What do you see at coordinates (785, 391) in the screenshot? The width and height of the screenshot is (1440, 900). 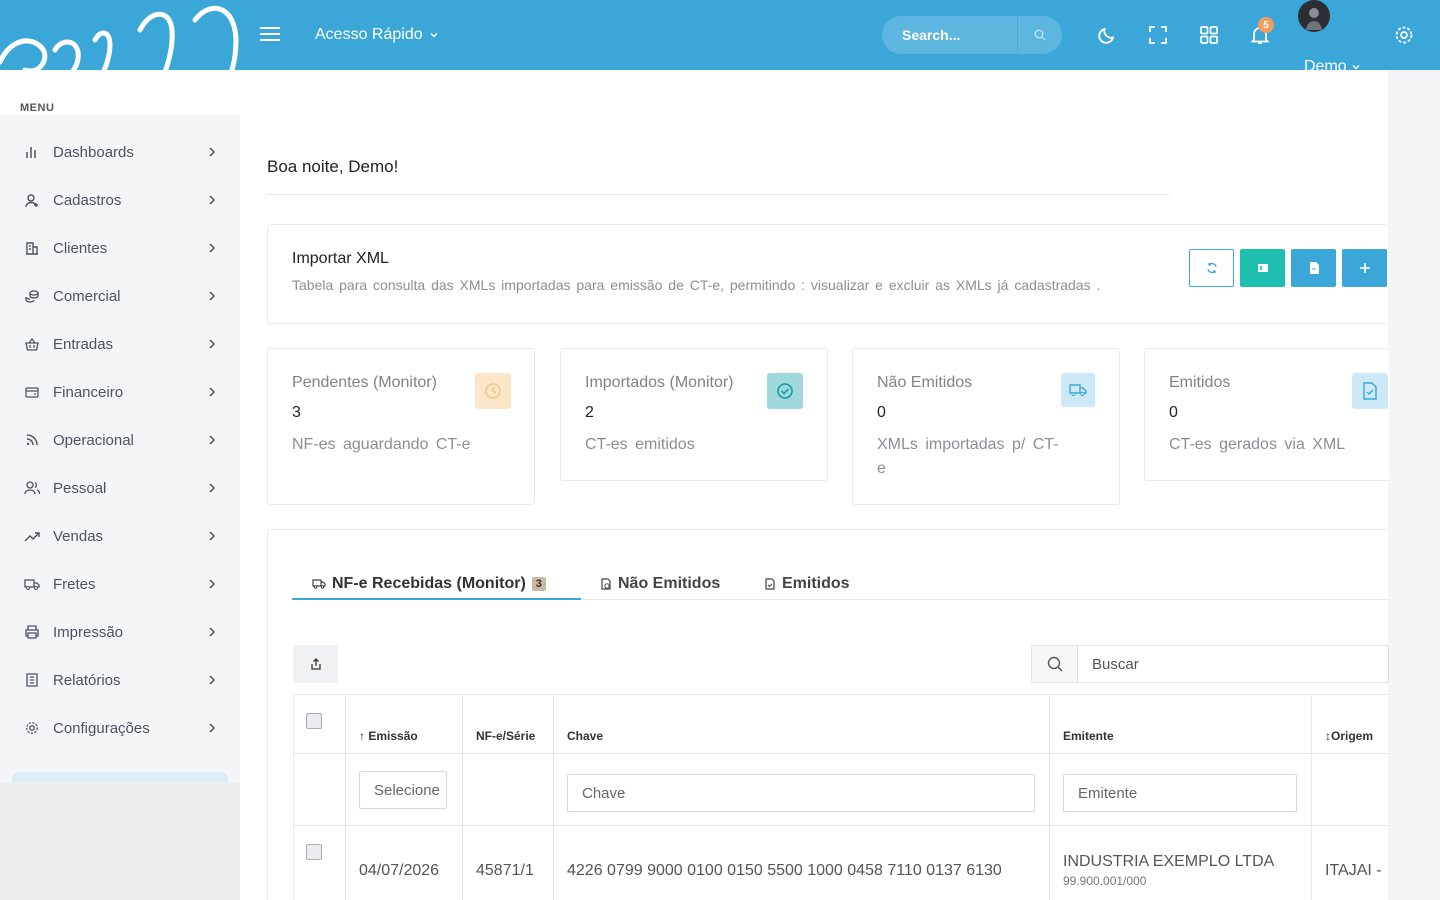 I see `check-circle-icon` at bounding box center [785, 391].